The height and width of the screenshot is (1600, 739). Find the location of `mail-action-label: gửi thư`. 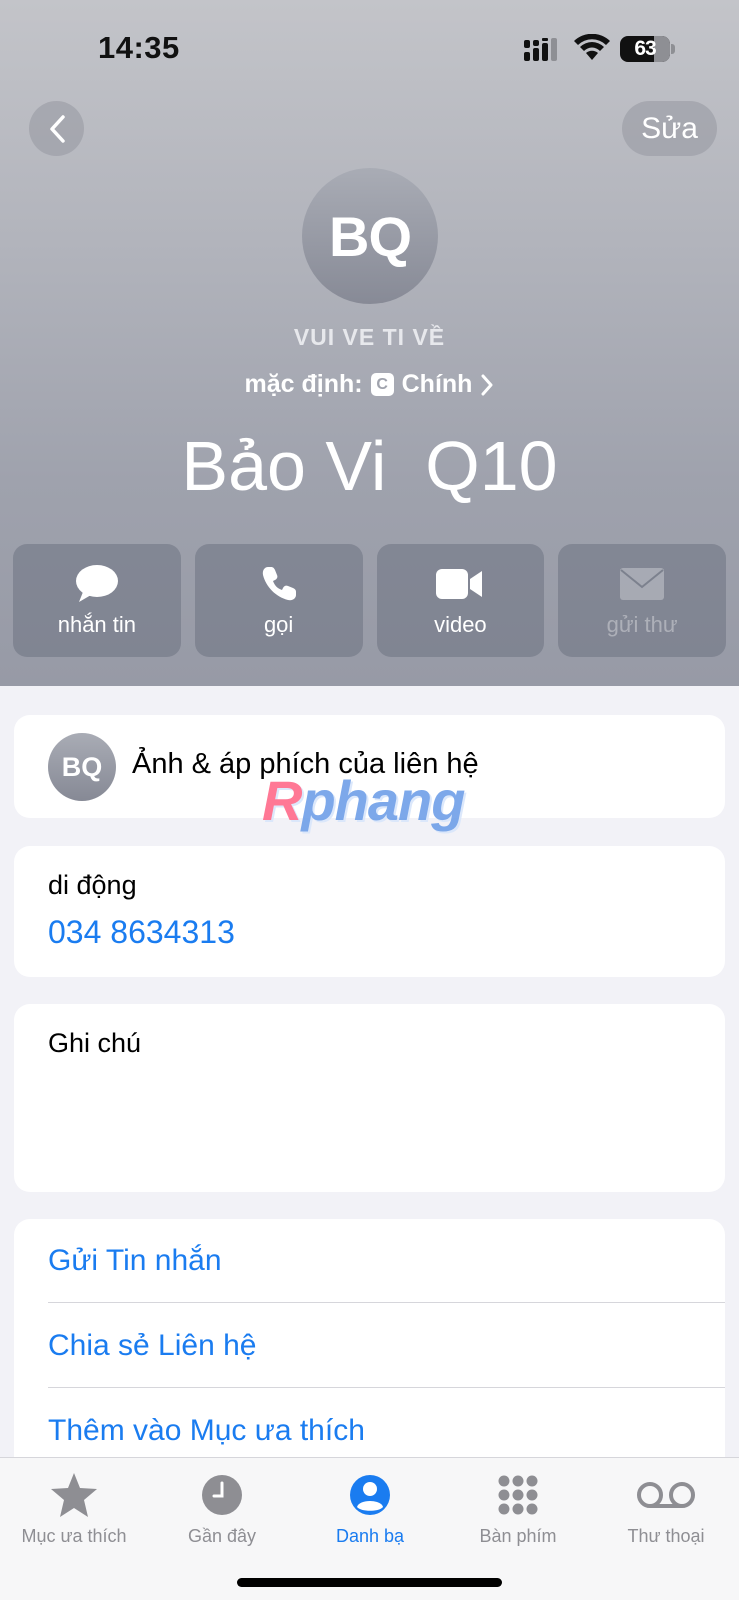

mail-action-label: gửi thư is located at coordinates (642, 624).